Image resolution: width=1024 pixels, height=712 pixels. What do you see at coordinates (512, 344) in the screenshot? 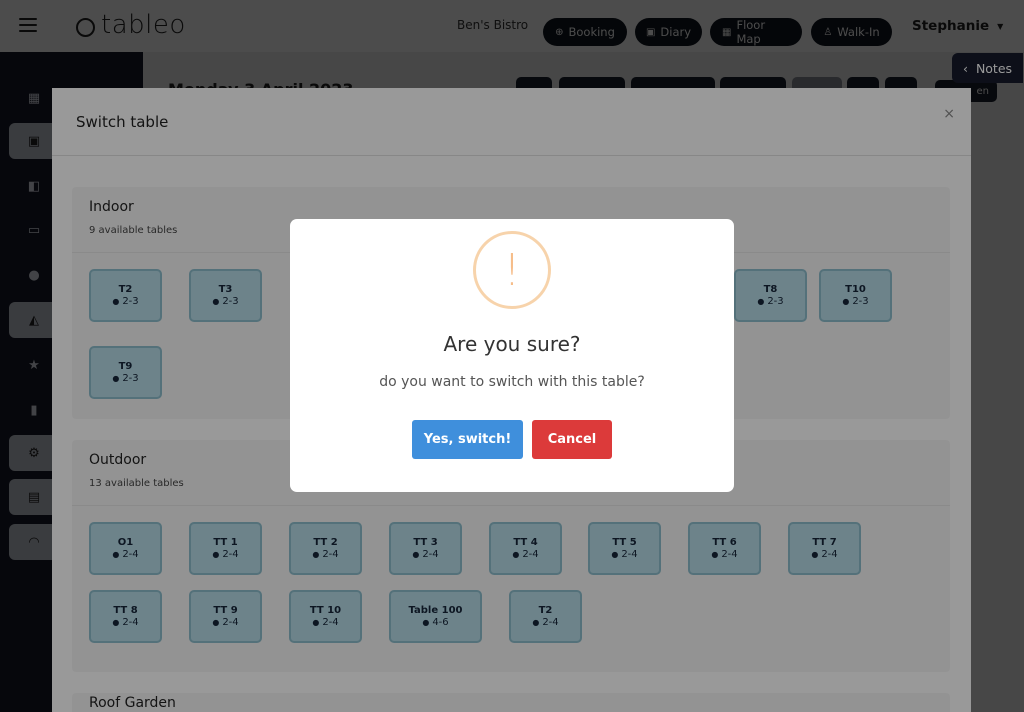
I see `dialog-title: Are you sure?` at bounding box center [512, 344].